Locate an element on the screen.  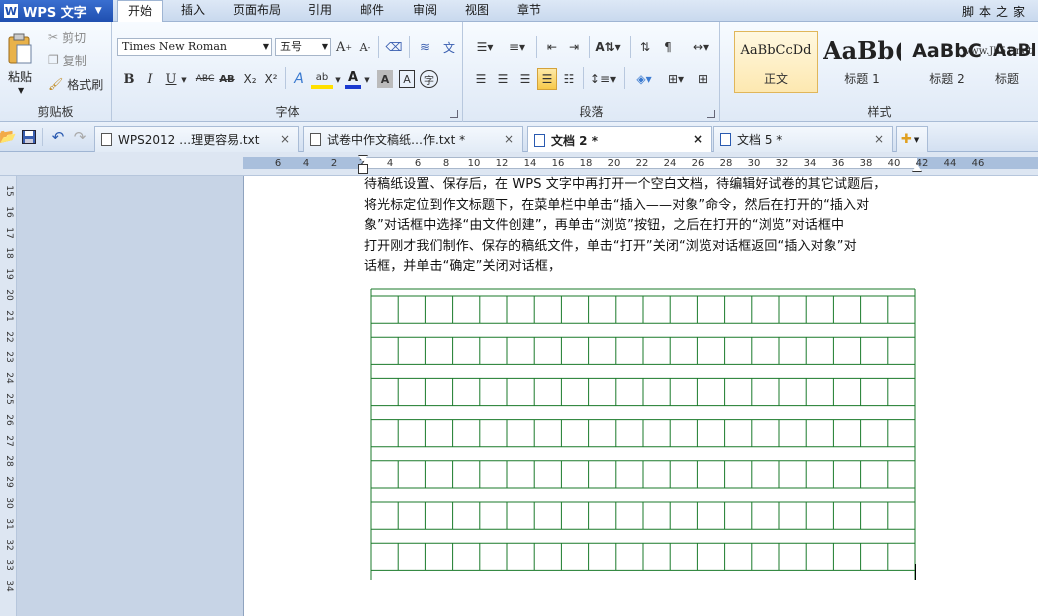
style-heading-1: AaBb( 标题 1 is located at coordinates (862, 62).